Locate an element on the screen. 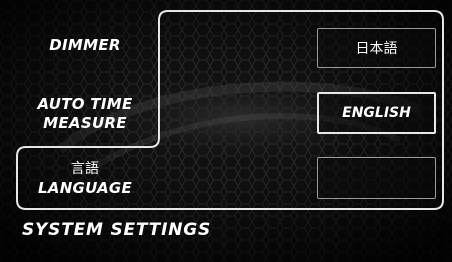 The height and width of the screenshot is (262, 452). auto-time-measure-label-line2: MEASURE is located at coordinates (85, 123).